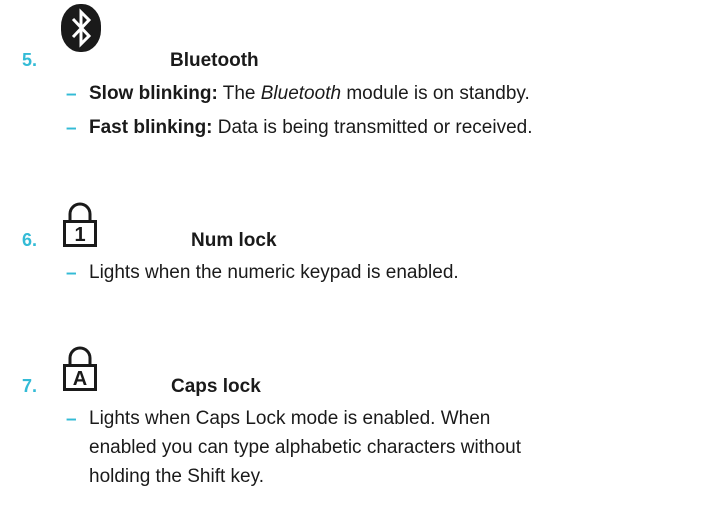 The image size is (717, 505). What do you see at coordinates (30, 240) in the screenshot?
I see `item-number: 6.` at bounding box center [30, 240].